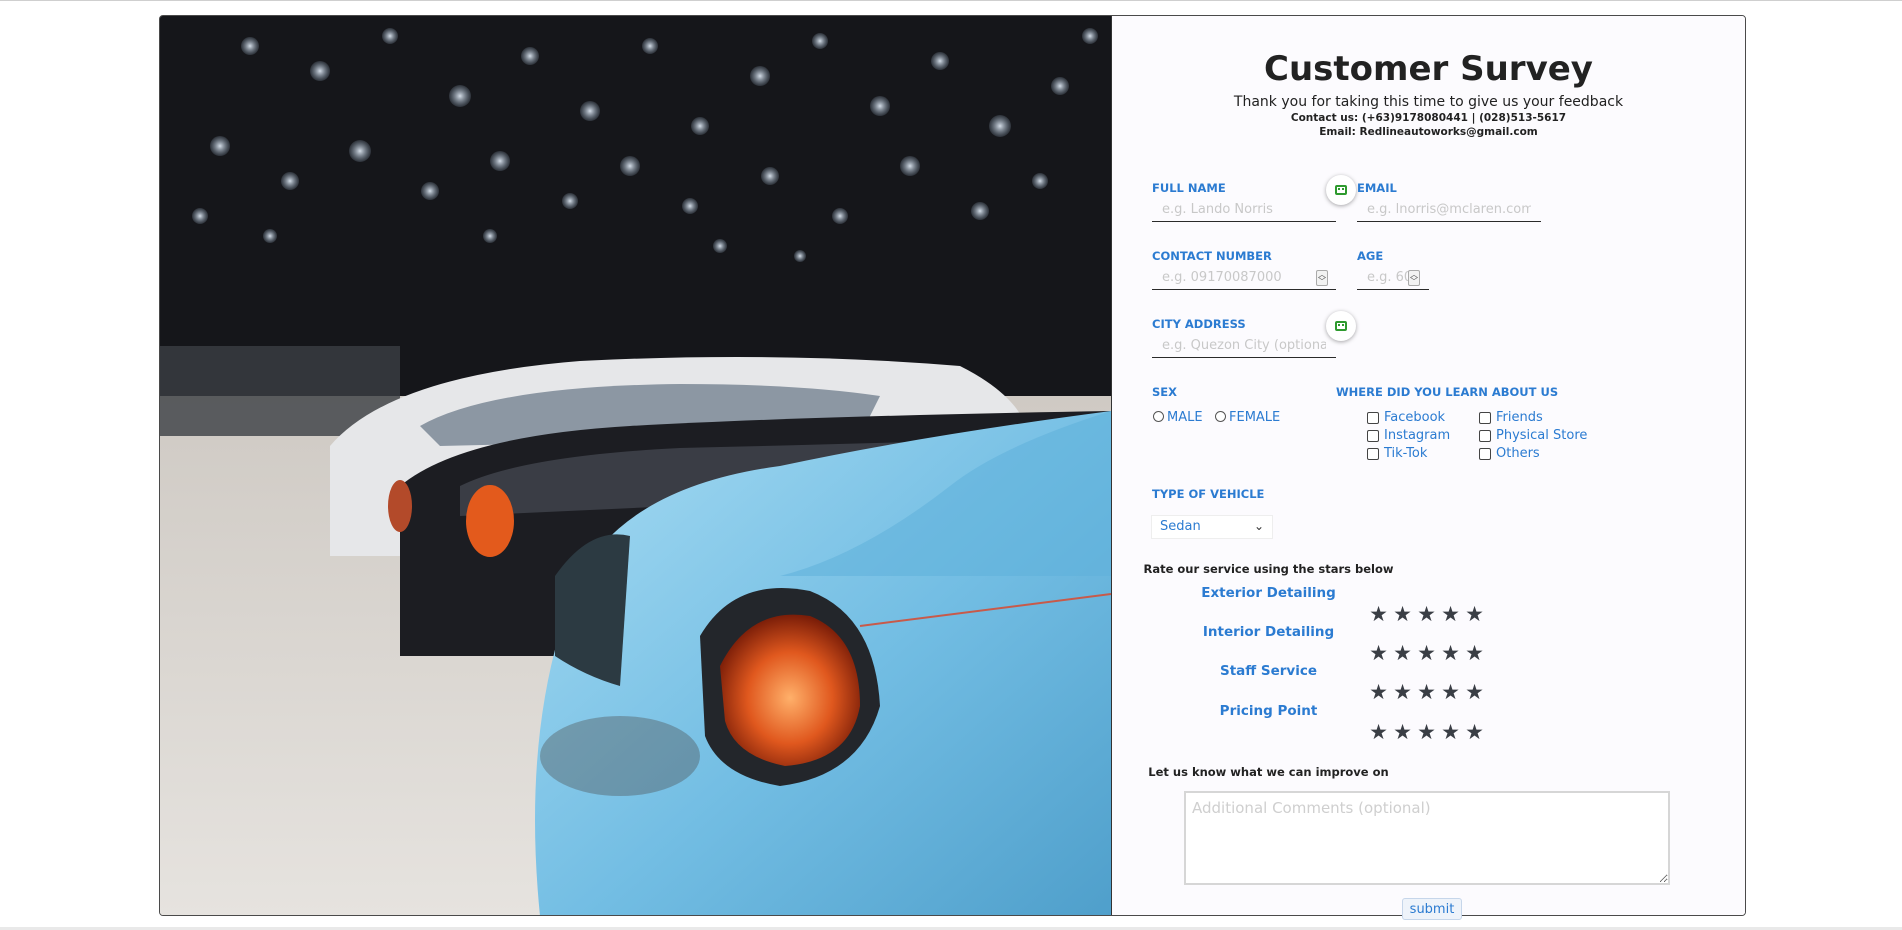 Image resolution: width=1902 pixels, height=930 pixels. Describe the element at coordinates (1322, 278) in the screenshot. I see `contact-number-stepper: ︿ ﹀` at that location.